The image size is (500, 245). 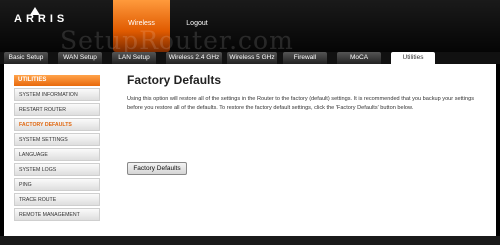 I want to click on sidebar-item-system-information: SYSTEM INFORMATION, so click(x=57, y=94).